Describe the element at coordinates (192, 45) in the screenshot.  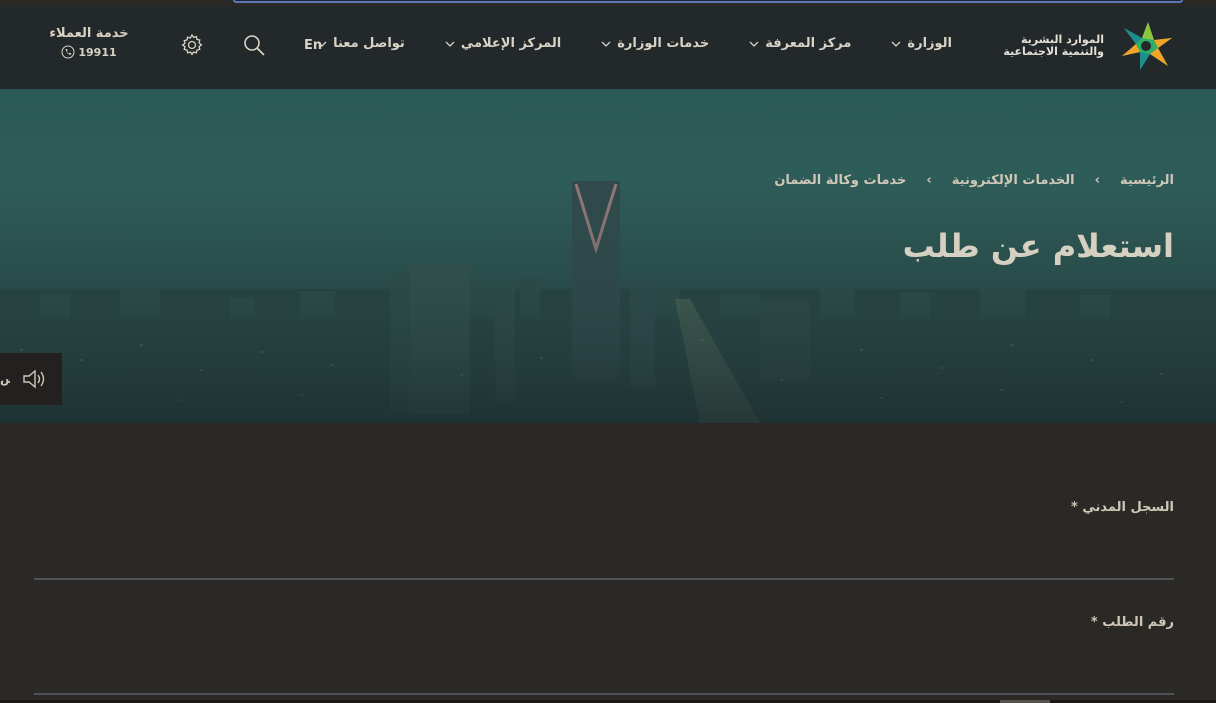
I see `gear-icon` at that location.